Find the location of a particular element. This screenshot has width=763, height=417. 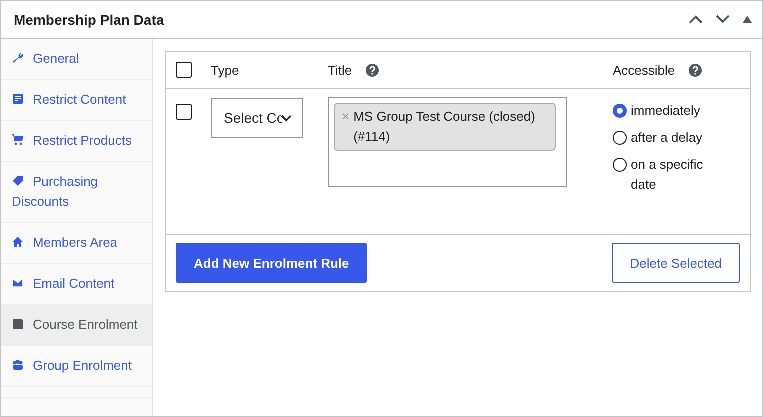

document-icon is located at coordinates (18, 99).